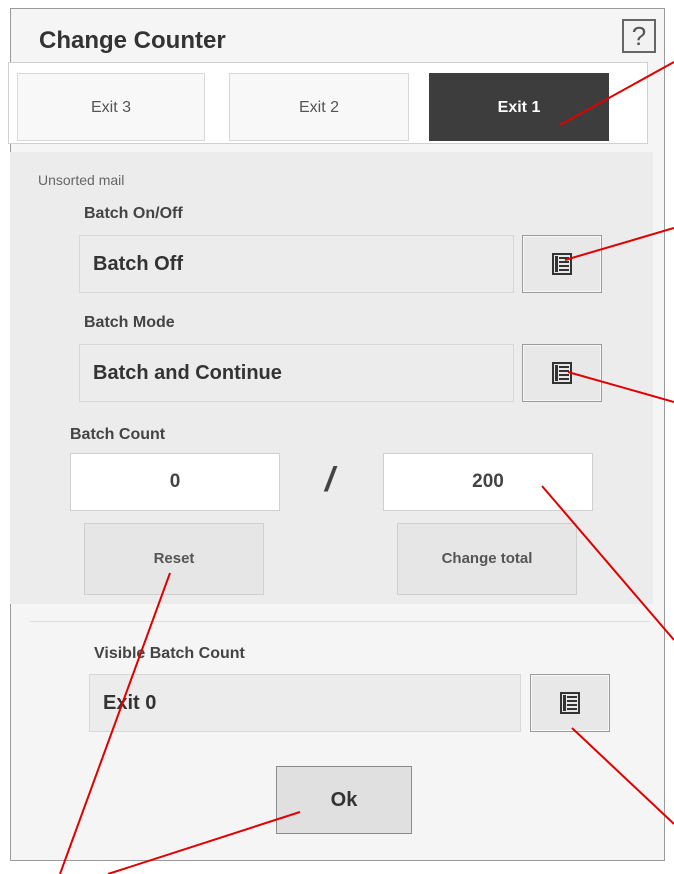 The height and width of the screenshot is (874, 674). Describe the element at coordinates (169, 653) in the screenshot. I see `visible-batch-count-label: Visible Batch Count` at that location.